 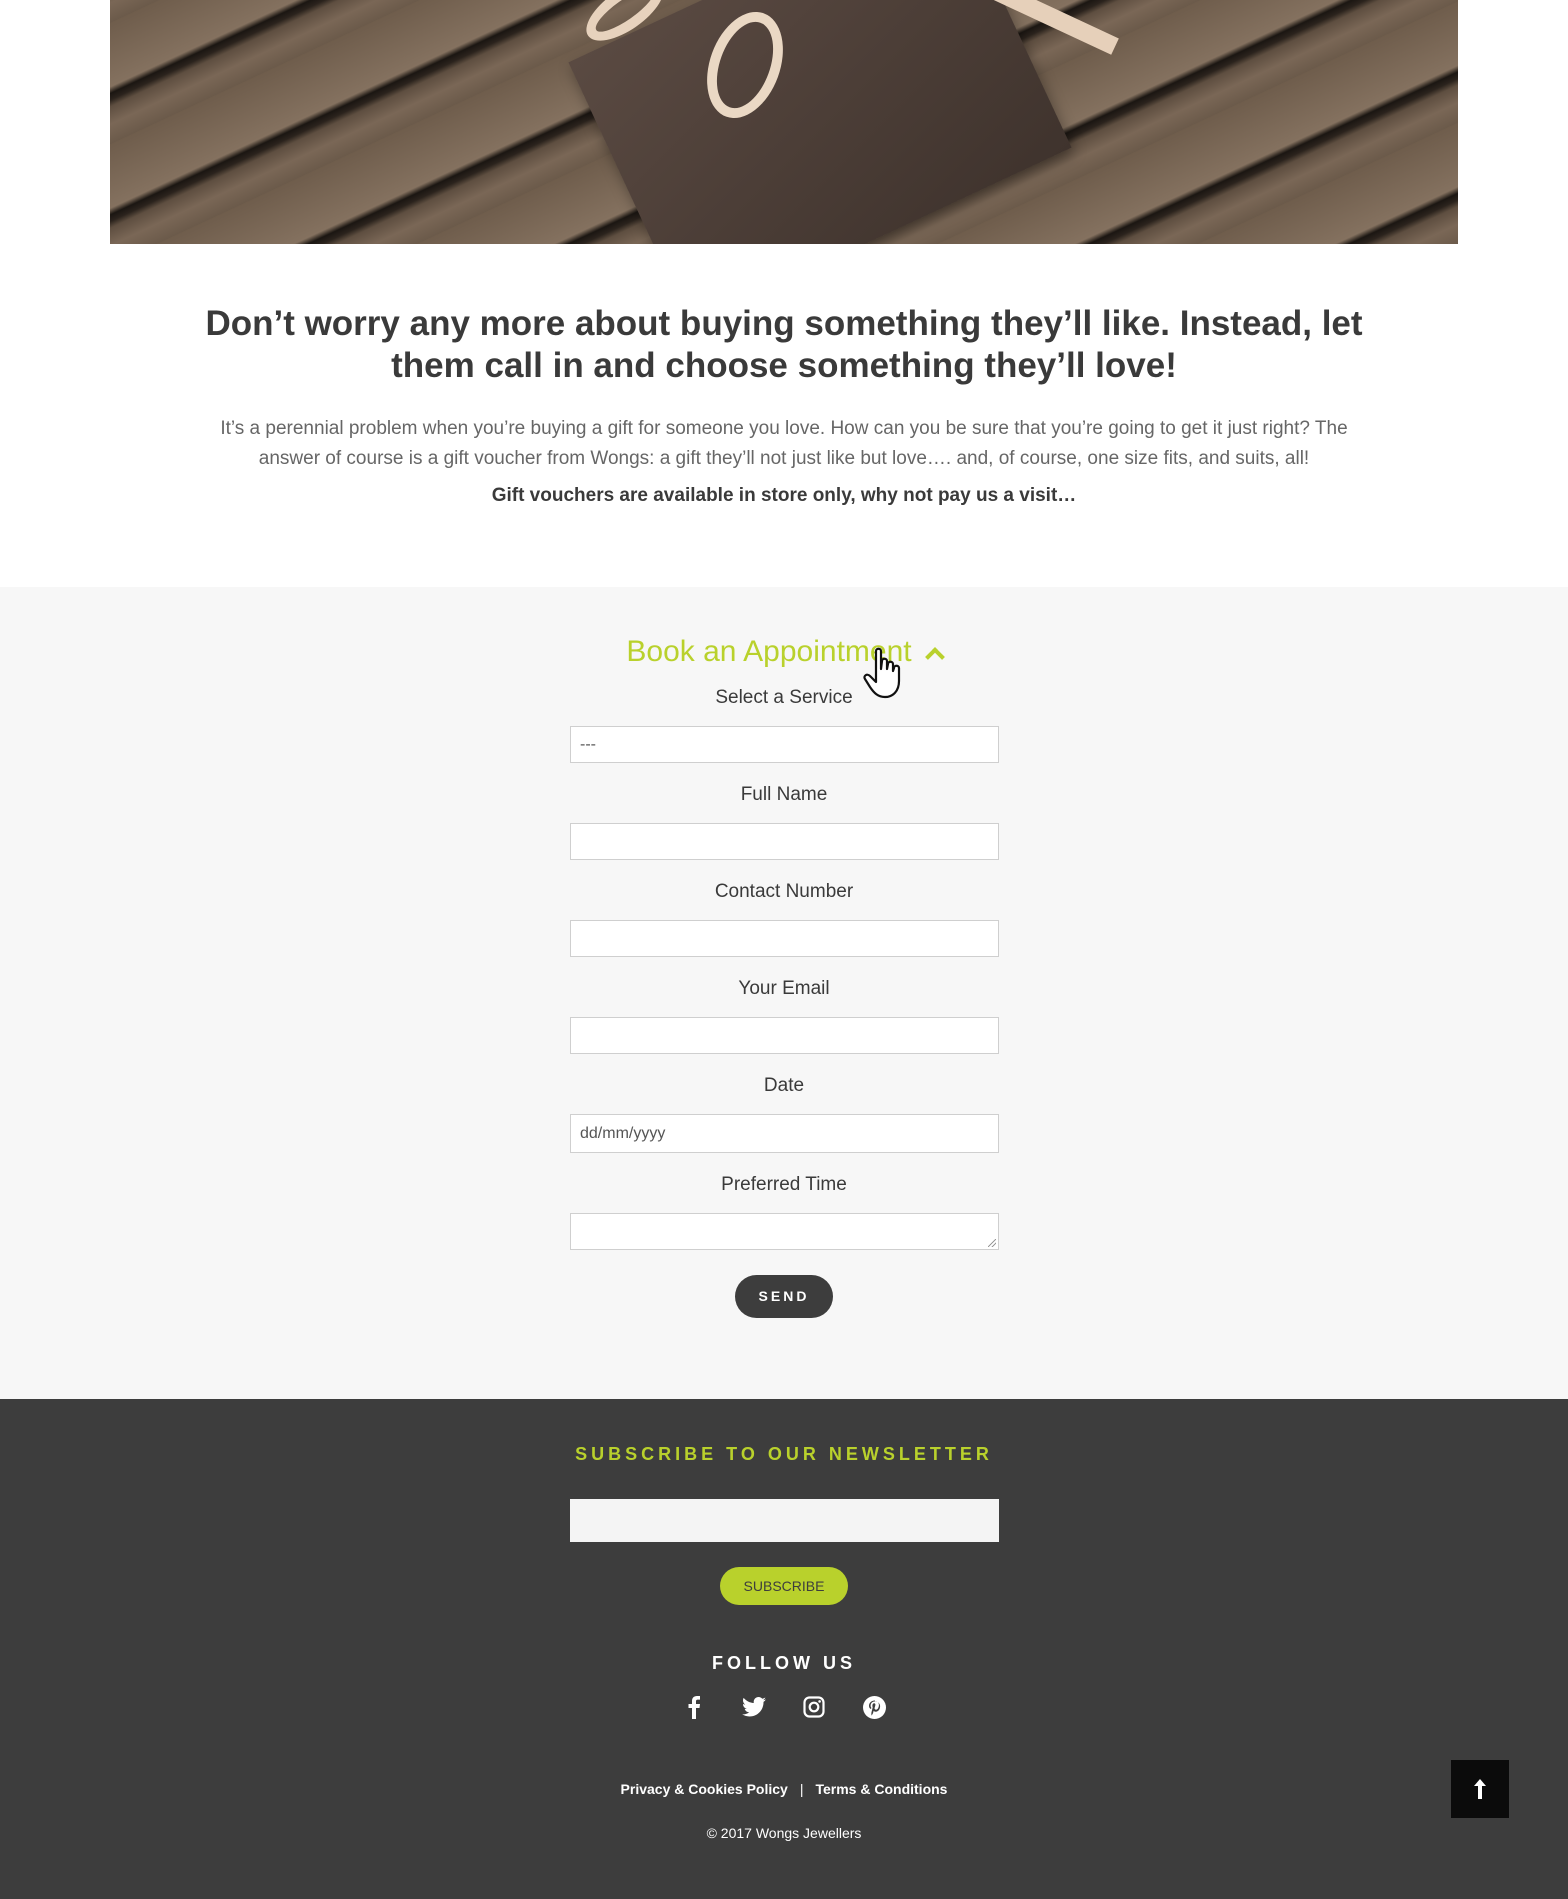 I want to click on terms-conditions-link: Terms & Conditions, so click(x=881, y=1789).